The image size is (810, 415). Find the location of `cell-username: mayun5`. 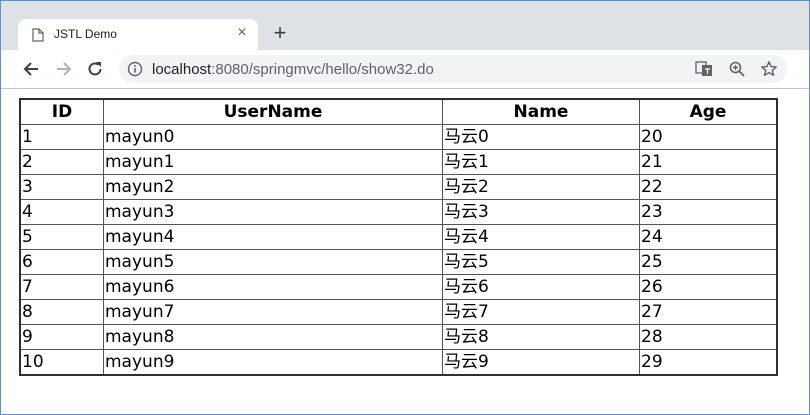

cell-username: mayun5 is located at coordinates (273, 262).